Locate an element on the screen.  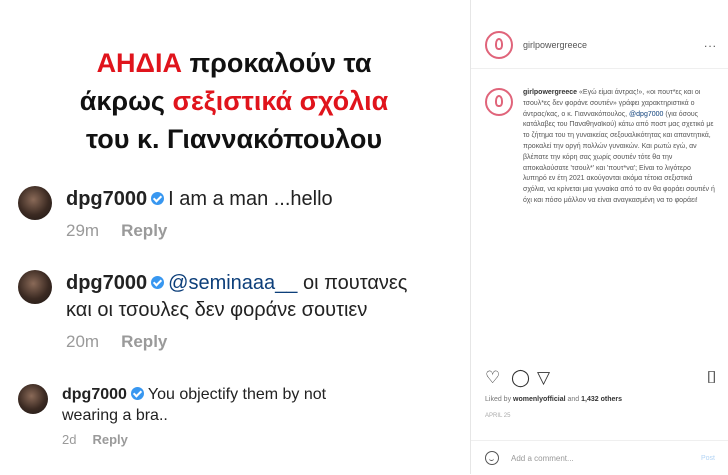
likes-user: womenlyofficial is located at coordinates (539, 399).